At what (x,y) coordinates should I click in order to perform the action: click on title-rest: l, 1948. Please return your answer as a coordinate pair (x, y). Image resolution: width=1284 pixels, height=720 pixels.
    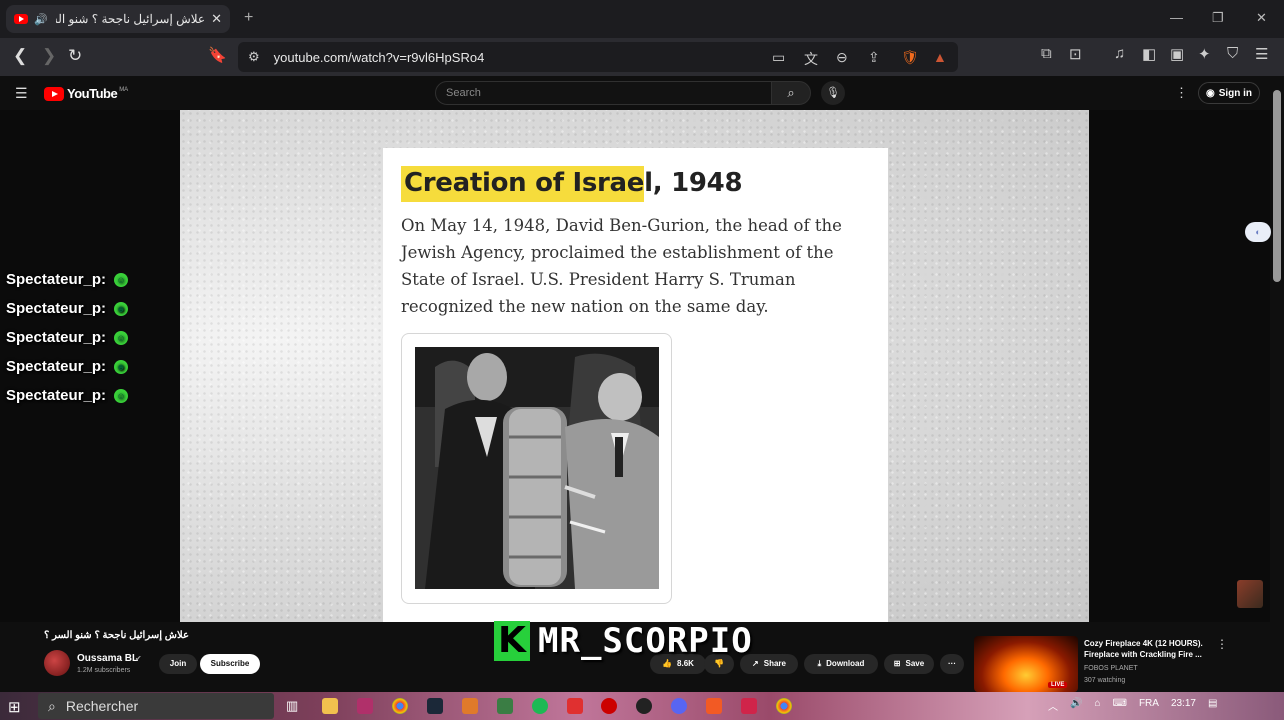
    Looking at the image, I should click on (693, 183).